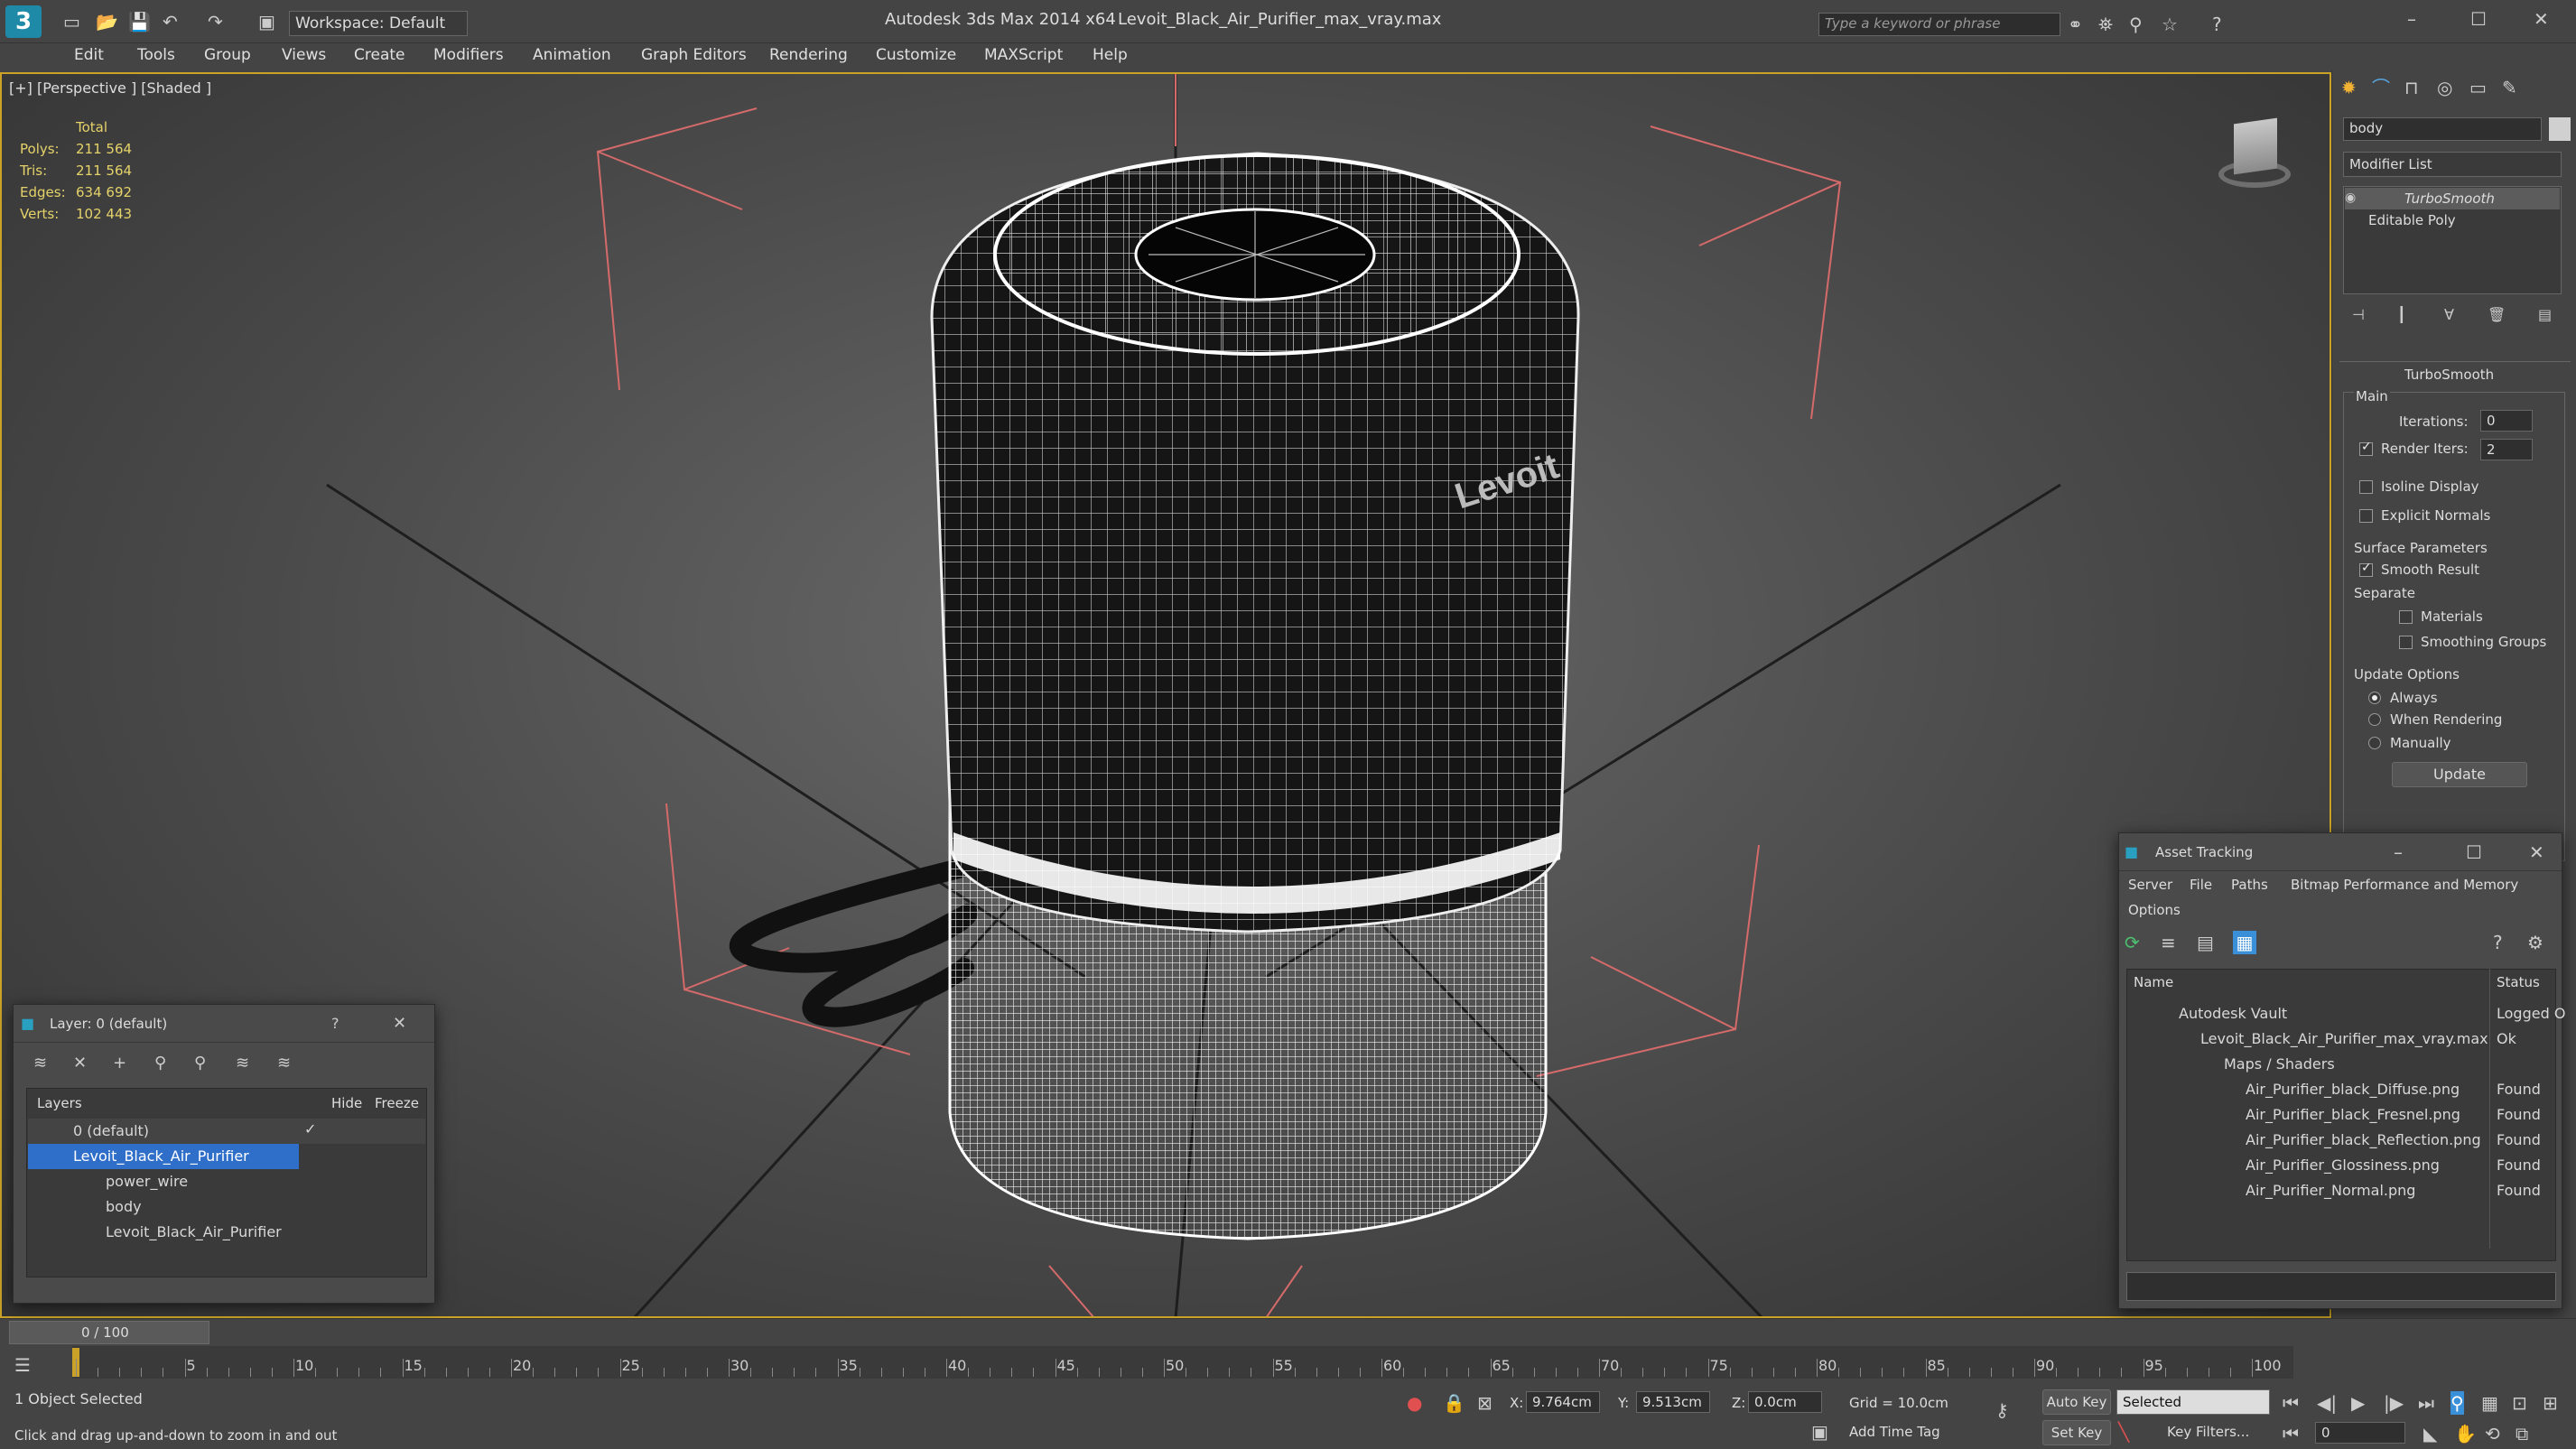 This screenshot has height=1449, width=2576. Describe the element at coordinates (2541, 19) in the screenshot. I see `close-icon: ✕` at that location.